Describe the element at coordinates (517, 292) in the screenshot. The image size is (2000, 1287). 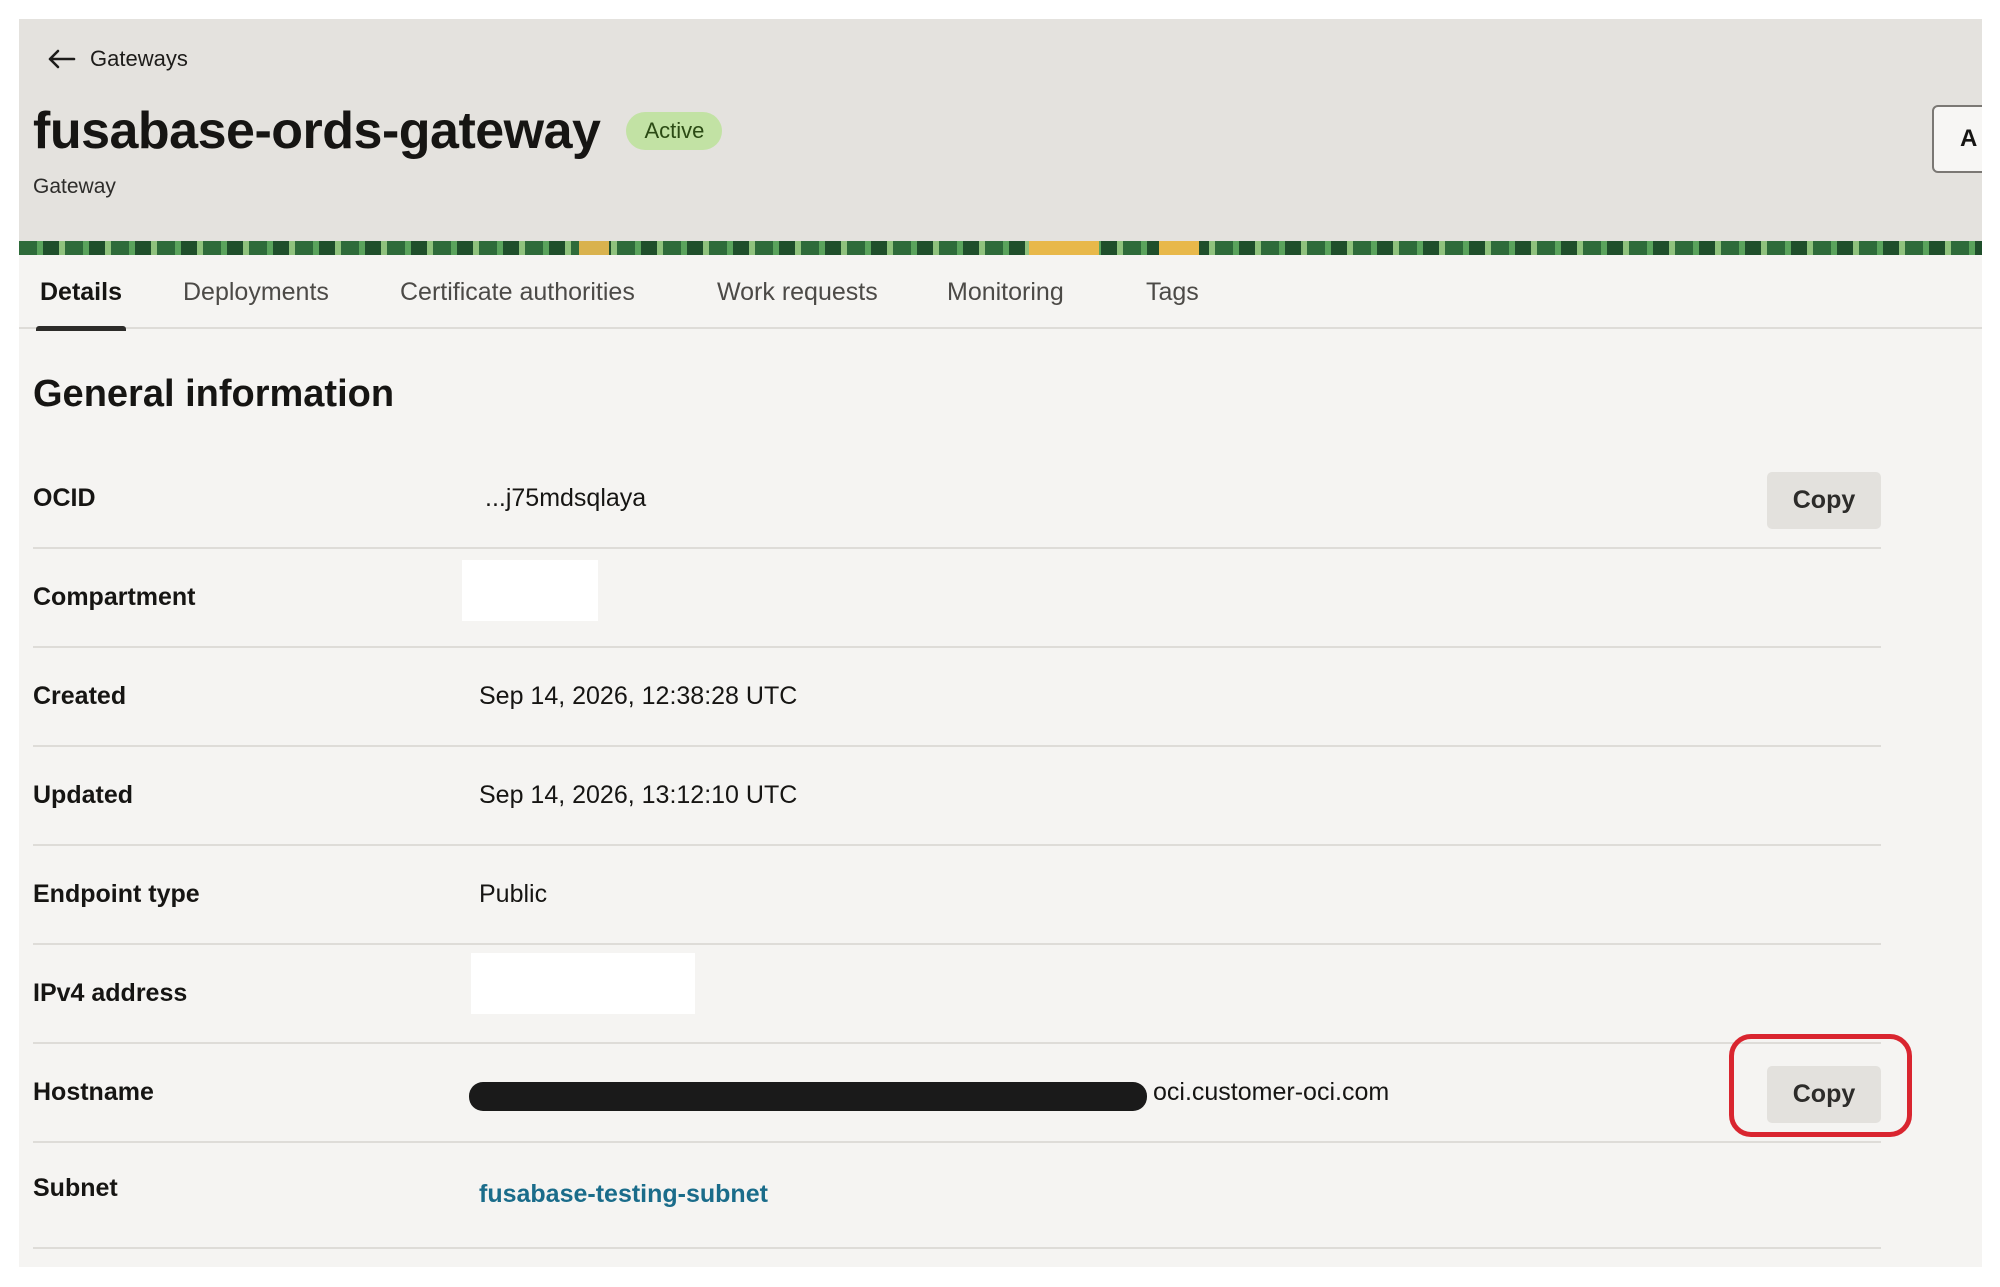
I see `tab-certificate-authorities: Certificate authorities` at that location.